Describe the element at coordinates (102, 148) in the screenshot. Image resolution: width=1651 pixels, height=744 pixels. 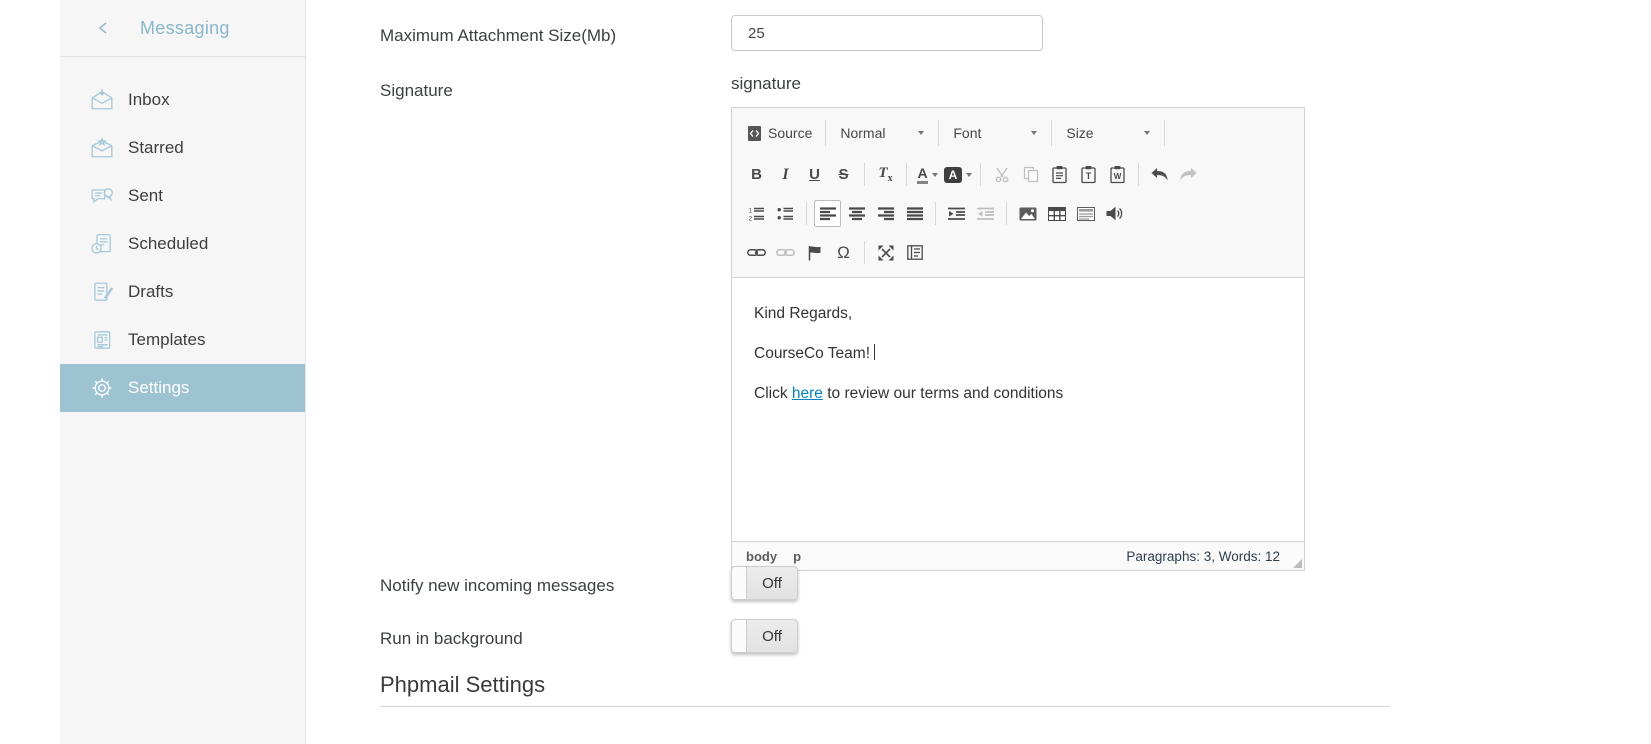
I see `starred-envelope-icon` at that location.